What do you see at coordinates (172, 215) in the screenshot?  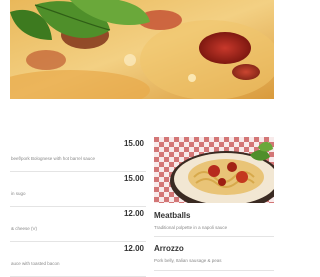 I see `dish-name: Meatballs` at bounding box center [172, 215].